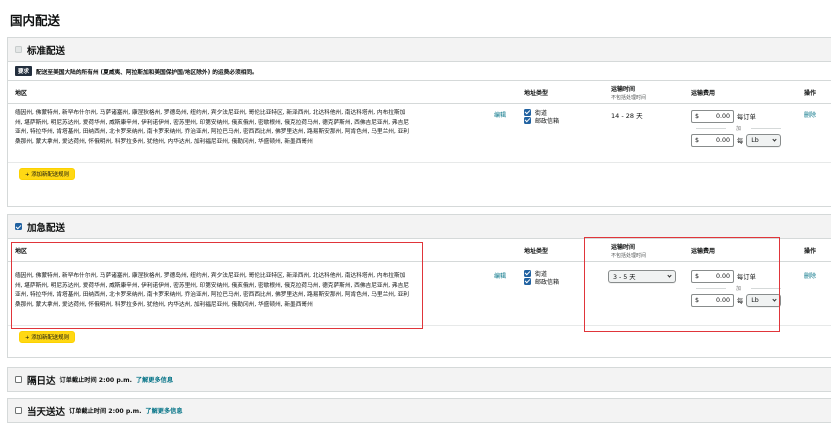 The height and width of the screenshot is (424, 831). Describe the element at coordinates (419, 379) in the screenshot. I see `two-day-shipping-header: 隔日达 订单截止时间 2:00 p.m. 了解更多信息` at that location.